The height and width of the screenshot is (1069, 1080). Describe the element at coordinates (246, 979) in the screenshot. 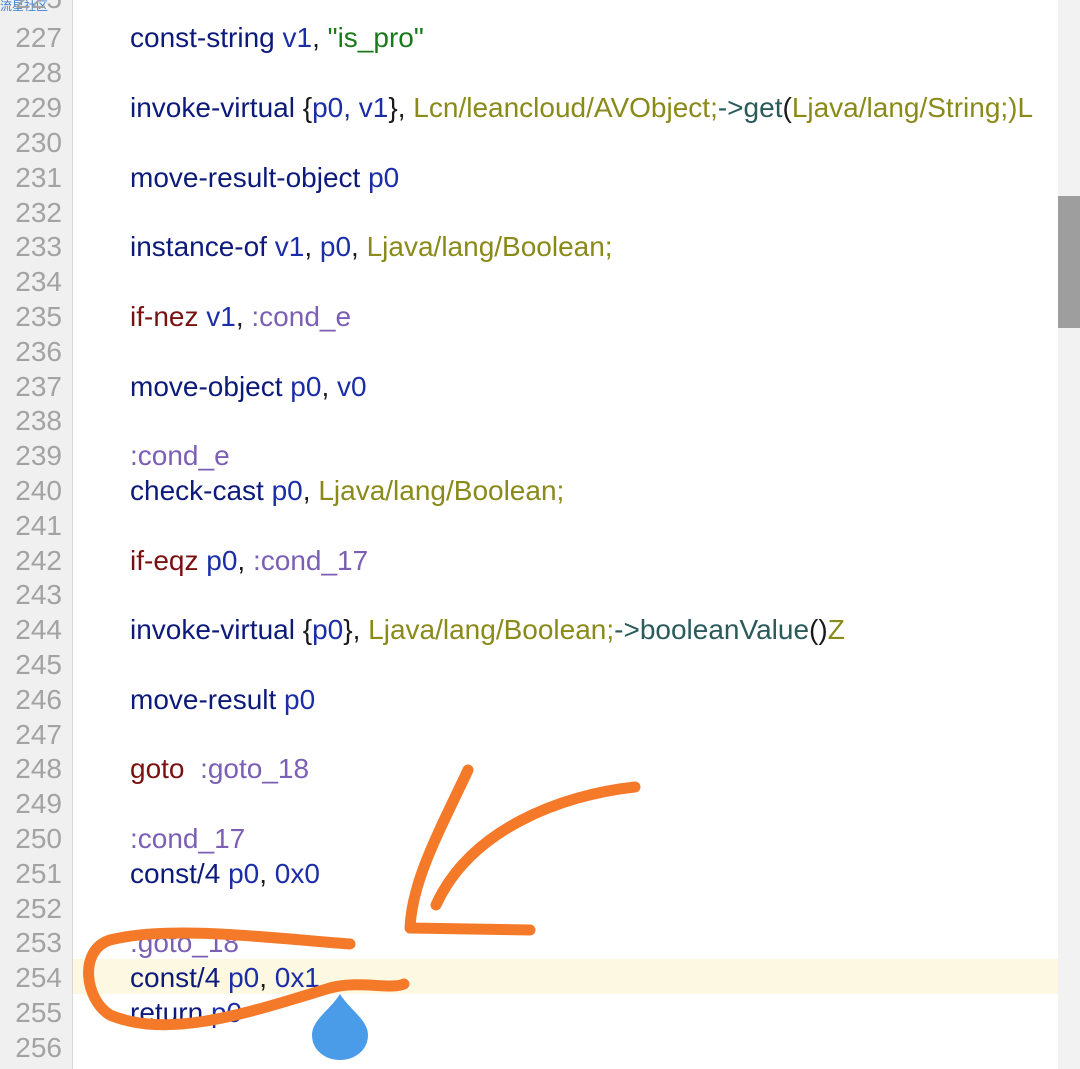

I see `annotation-circle` at that location.